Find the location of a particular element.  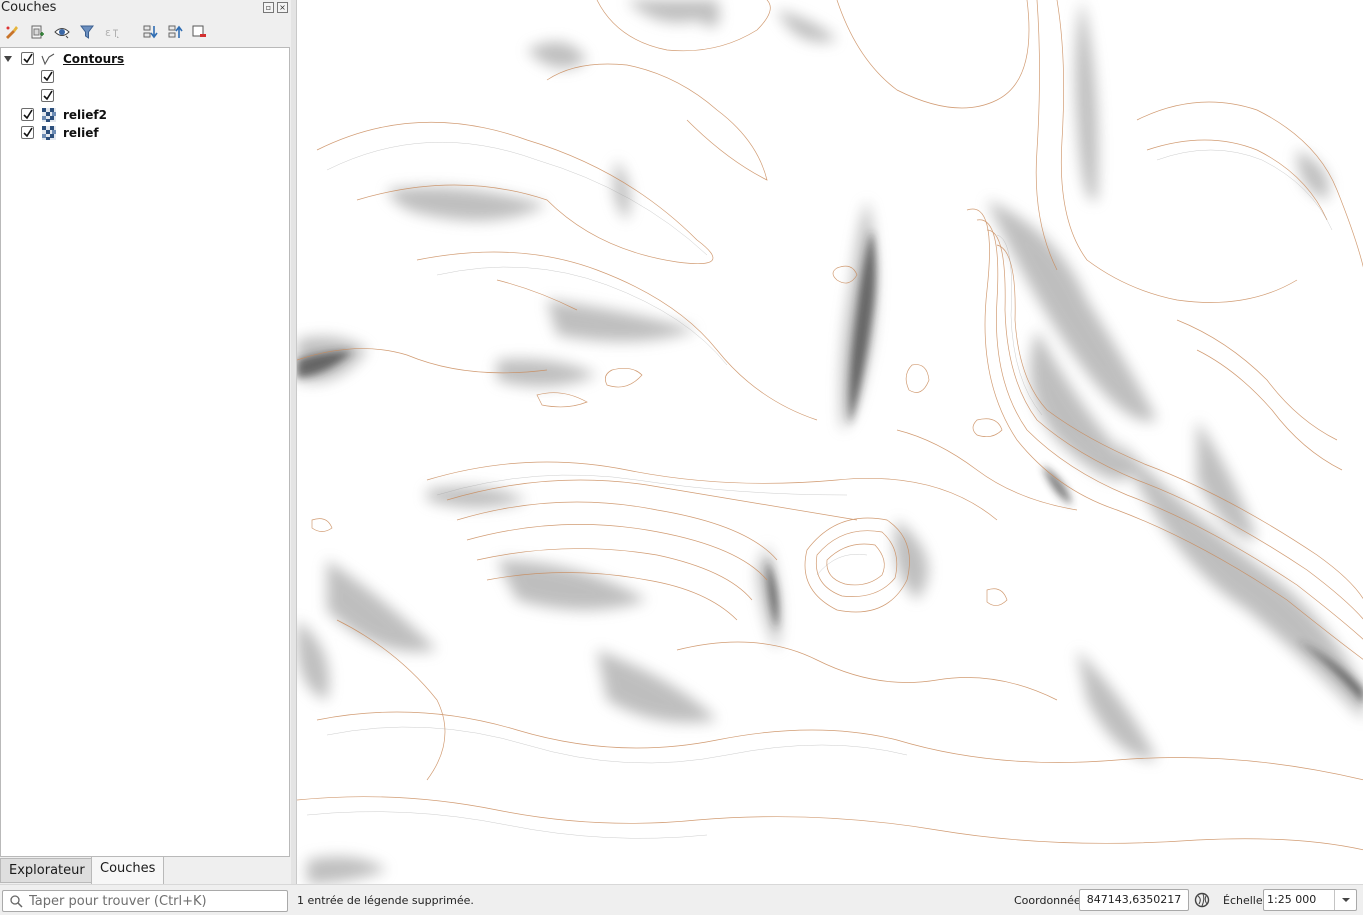

layer-checkbox-contours is located at coordinates (27, 58).